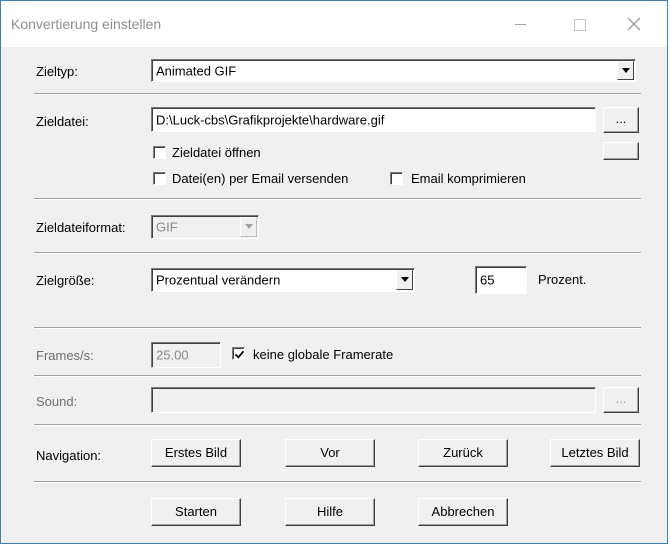 This screenshot has height=546, width=670. What do you see at coordinates (69, 455) in the screenshot?
I see `navigation-label: Navigation:` at bounding box center [69, 455].